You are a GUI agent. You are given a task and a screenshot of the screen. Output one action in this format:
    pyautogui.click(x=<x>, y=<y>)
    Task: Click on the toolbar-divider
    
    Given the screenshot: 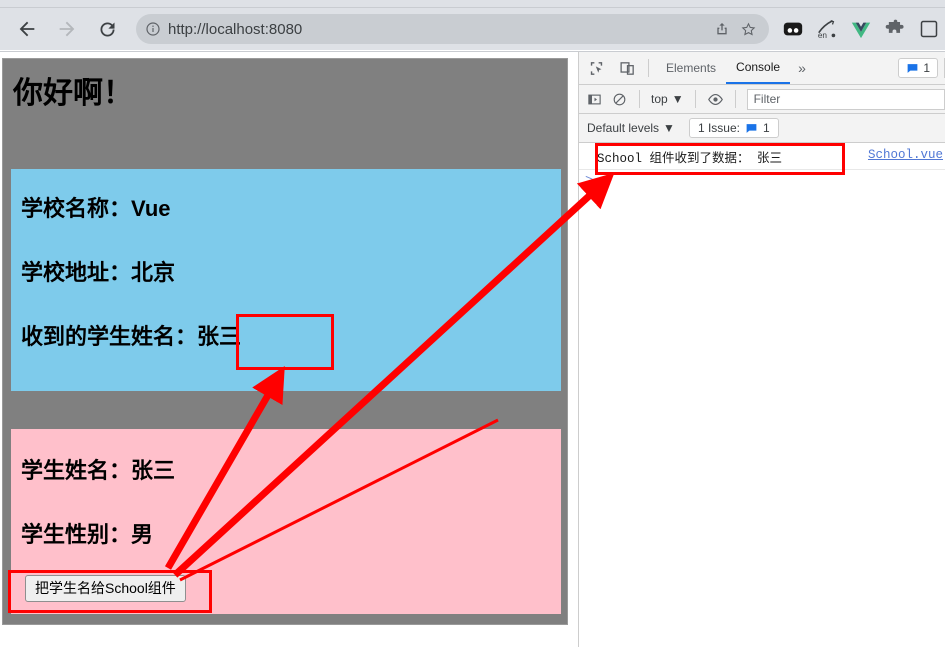 What is the action you would take?
    pyautogui.click(x=648, y=68)
    